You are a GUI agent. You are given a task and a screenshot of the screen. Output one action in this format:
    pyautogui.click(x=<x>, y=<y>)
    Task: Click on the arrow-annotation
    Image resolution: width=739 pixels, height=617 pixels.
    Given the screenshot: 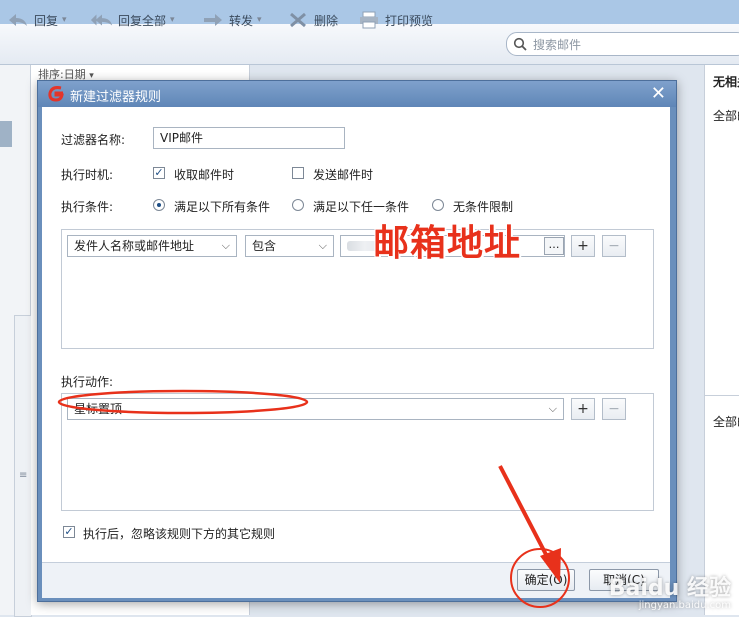 What is the action you would take?
    pyautogui.click(x=529, y=524)
    